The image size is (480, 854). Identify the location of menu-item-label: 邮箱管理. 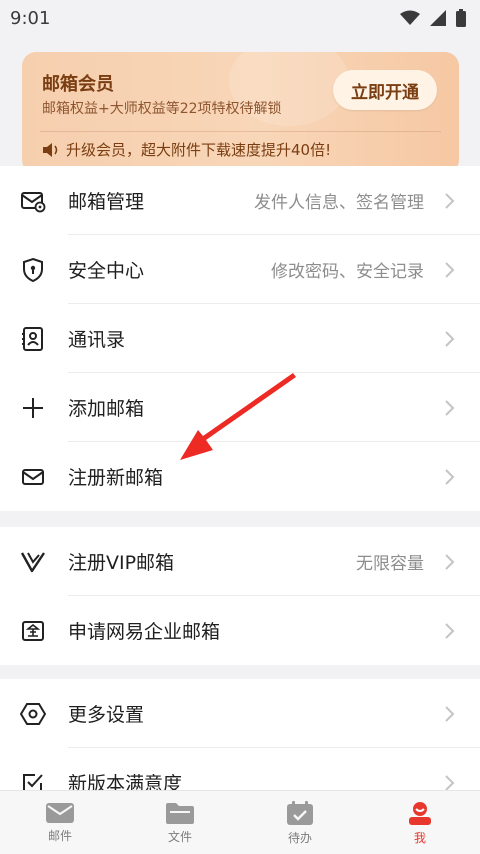
(106, 202).